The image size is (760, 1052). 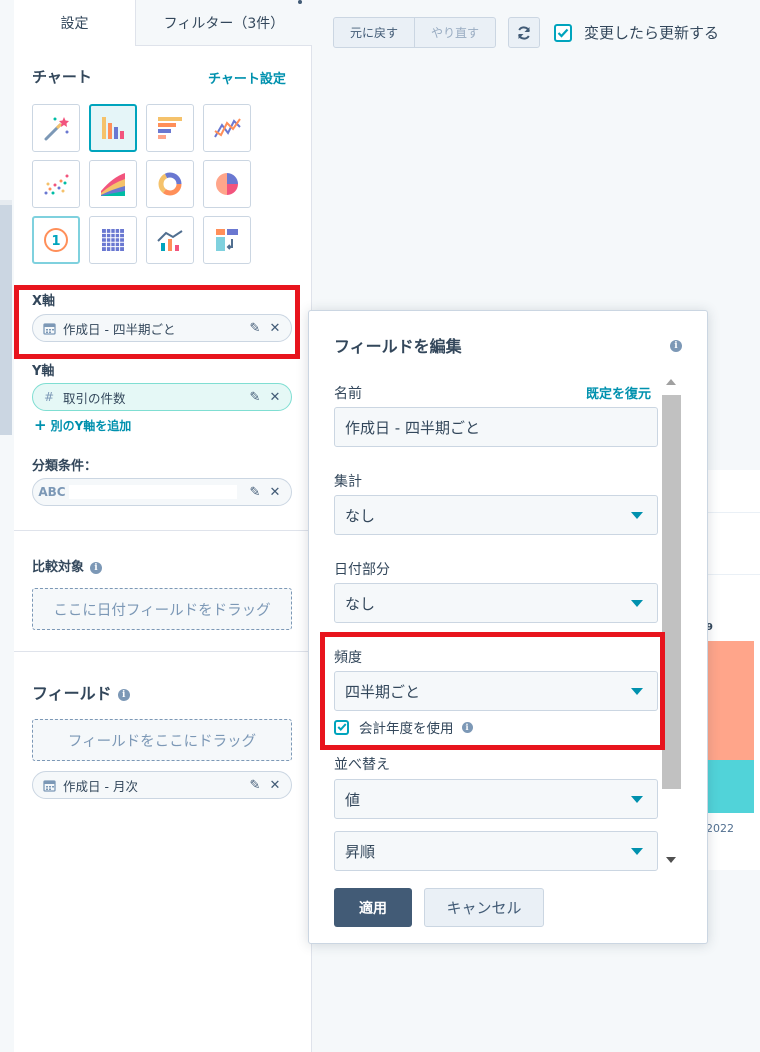 What do you see at coordinates (496, 603) in the screenshot?
I see `date-part-select: なし` at bounding box center [496, 603].